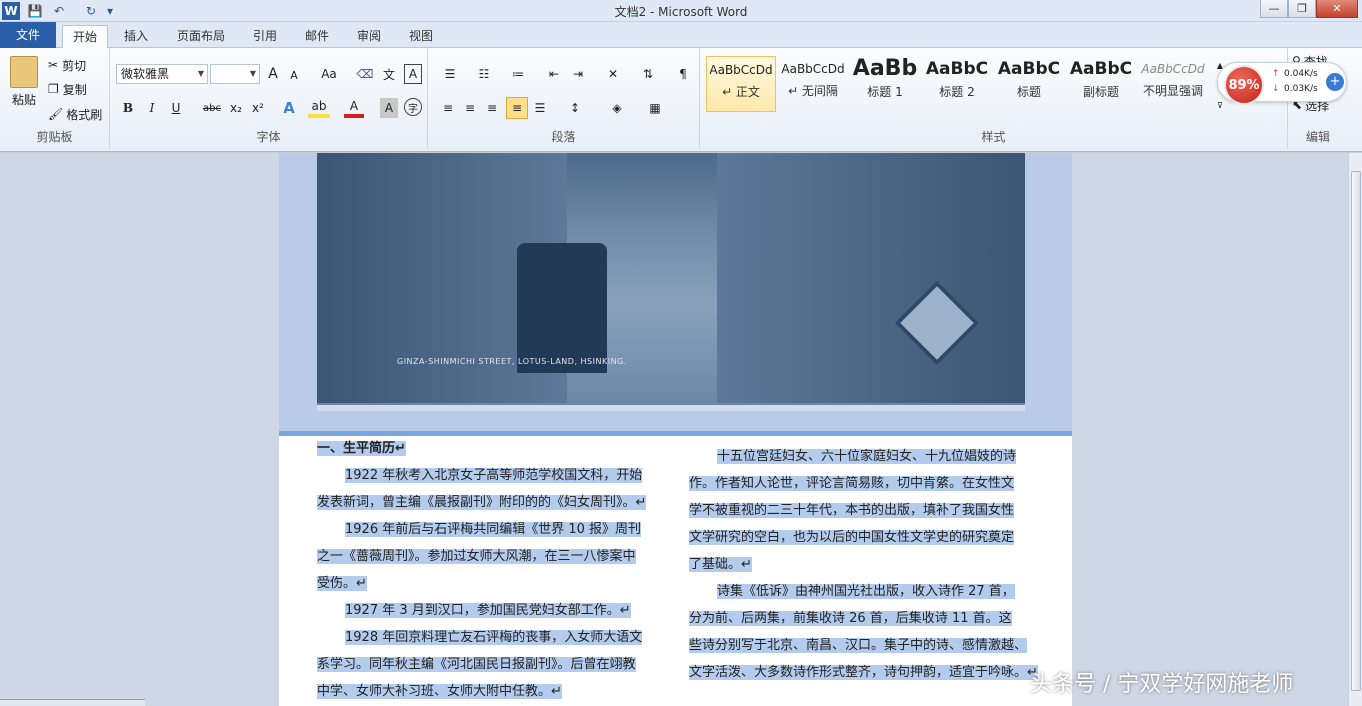 This screenshot has height=706, width=1362. What do you see at coordinates (235, 74) in the screenshot?
I see `font-size-combo: ▼` at bounding box center [235, 74].